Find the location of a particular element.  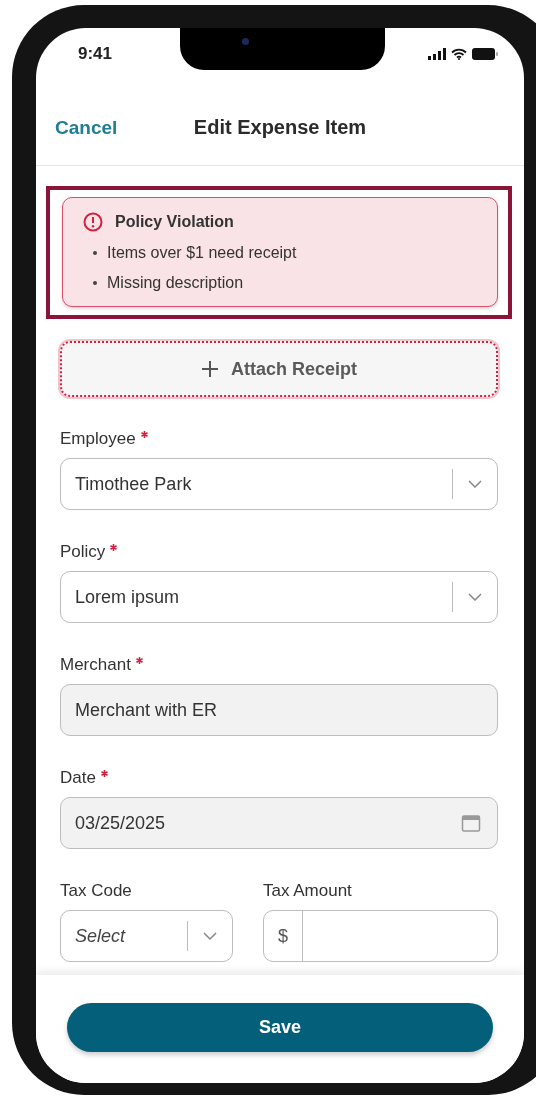

calendar-icon is located at coordinates (471, 823).